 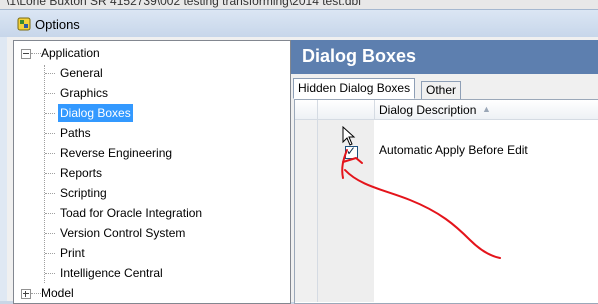 I want to click on tab-label: Hidden Dialog Boxes, so click(x=354, y=88).